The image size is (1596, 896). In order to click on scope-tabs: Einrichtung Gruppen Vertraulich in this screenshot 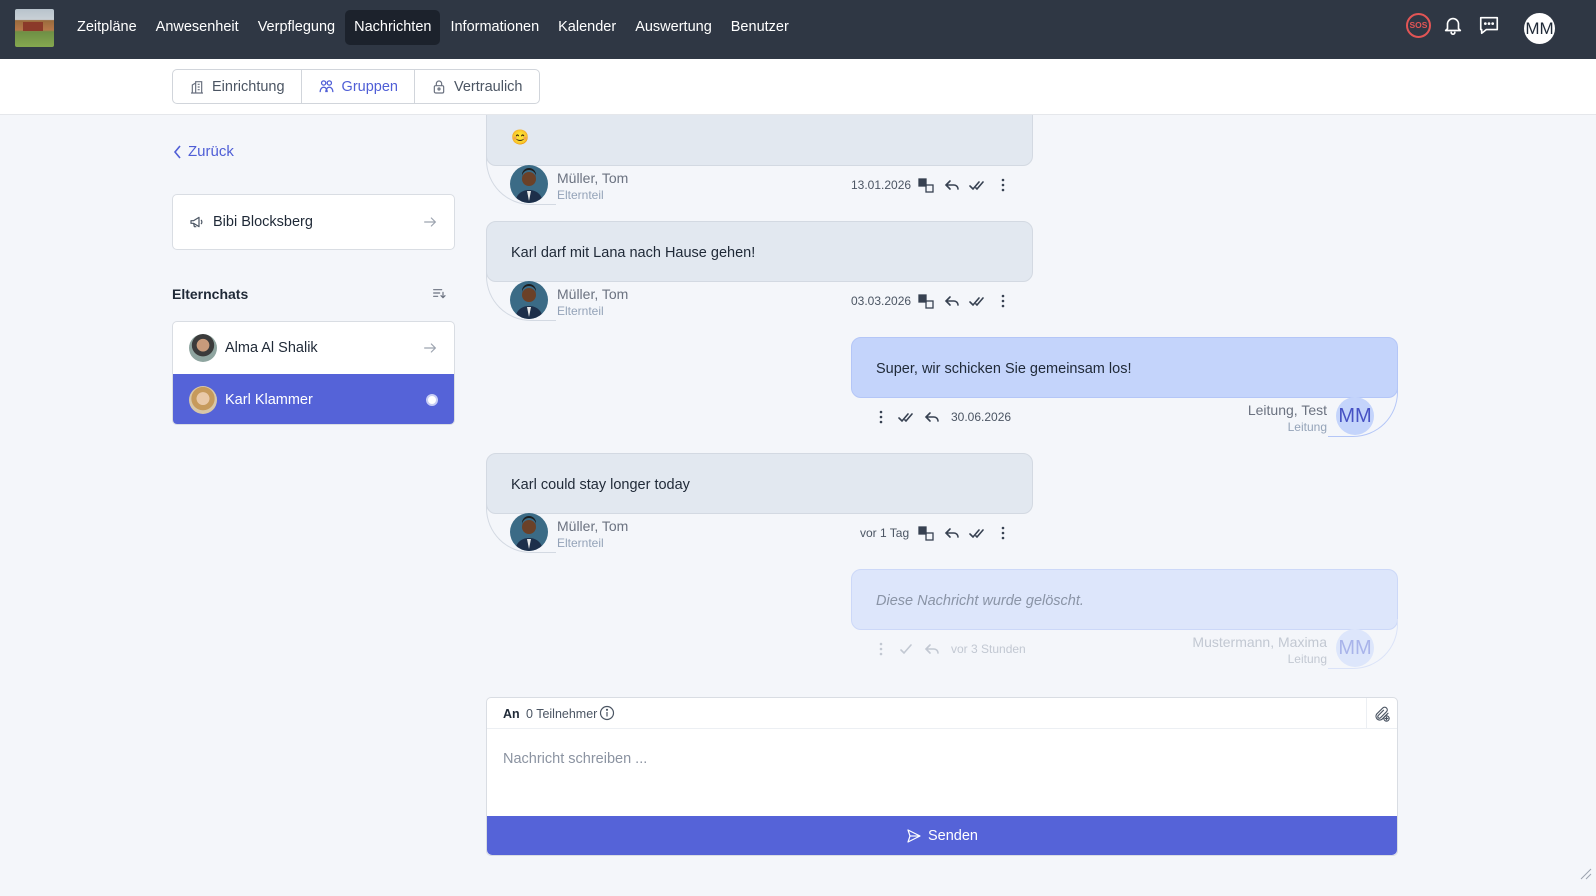, I will do `click(356, 86)`.